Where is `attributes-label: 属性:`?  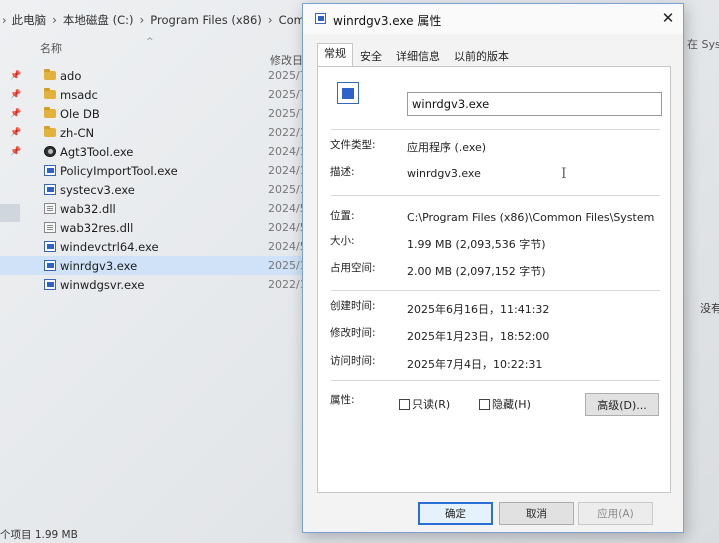 attributes-label: 属性: is located at coordinates (342, 400).